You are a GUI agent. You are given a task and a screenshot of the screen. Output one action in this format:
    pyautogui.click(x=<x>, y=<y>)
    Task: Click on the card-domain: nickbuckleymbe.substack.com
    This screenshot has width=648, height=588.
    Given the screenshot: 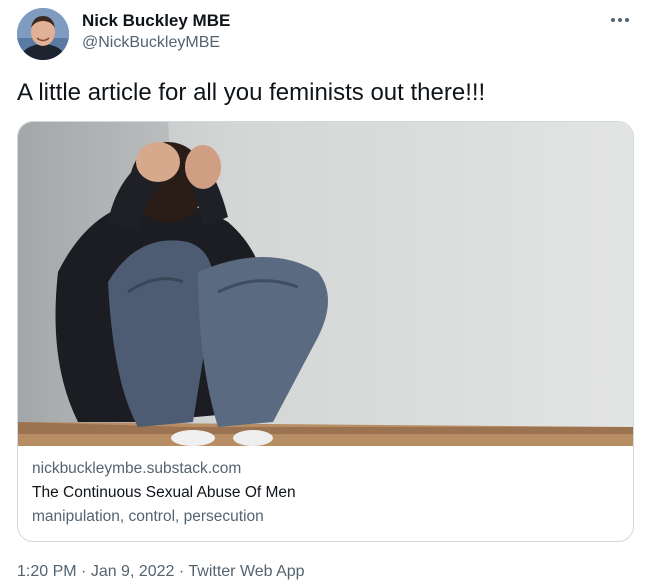 What is the action you would take?
    pyautogui.click(x=137, y=468)
    